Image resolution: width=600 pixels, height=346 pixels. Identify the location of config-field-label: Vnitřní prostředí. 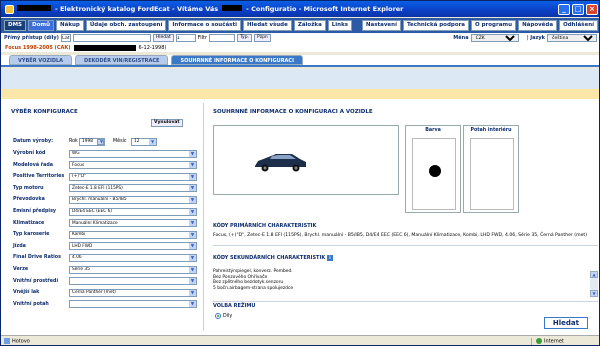
(36, 281).